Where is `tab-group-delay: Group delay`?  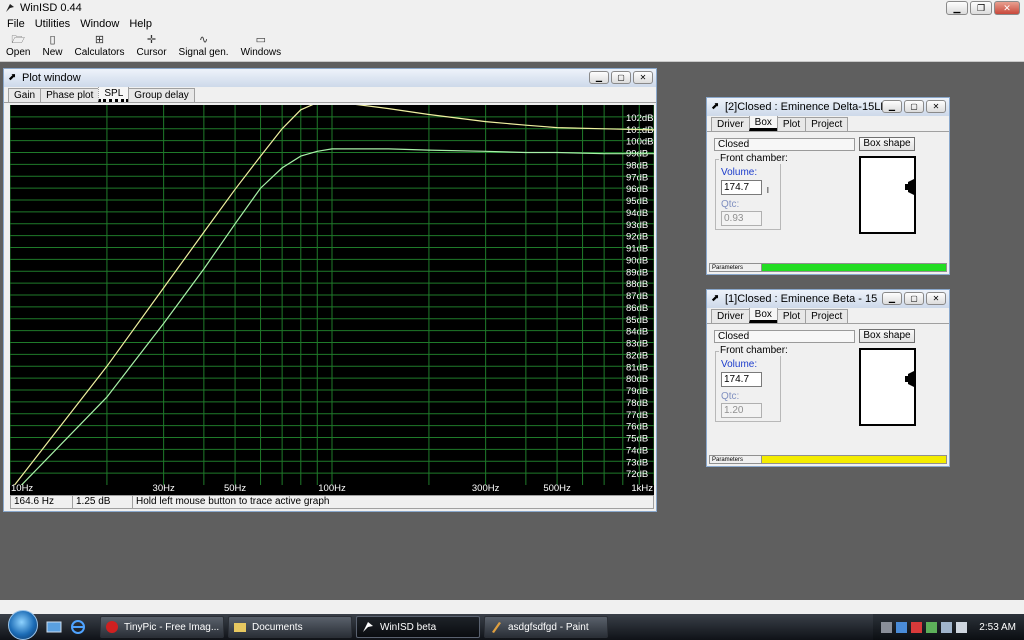
tab-group-delay: Group delay is located at coordinates (161, 95).